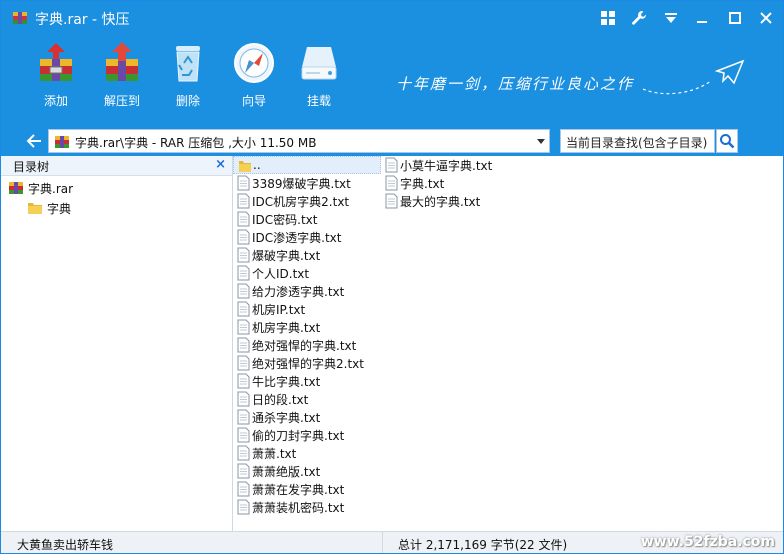 The image size is (784, 554). Describe the element at coordinates (121, 101) in the screenshot. I see `extract-button-label: 解压到` at that location.